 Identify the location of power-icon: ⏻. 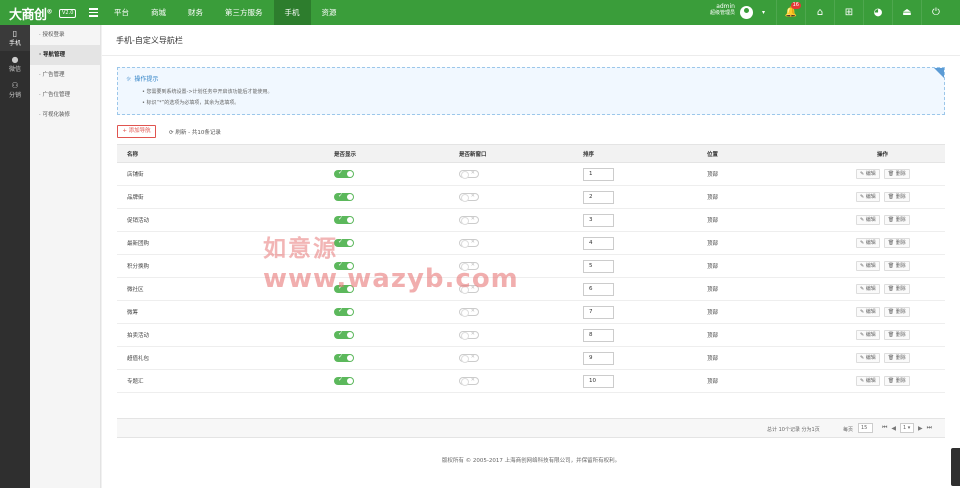
(935, 12).